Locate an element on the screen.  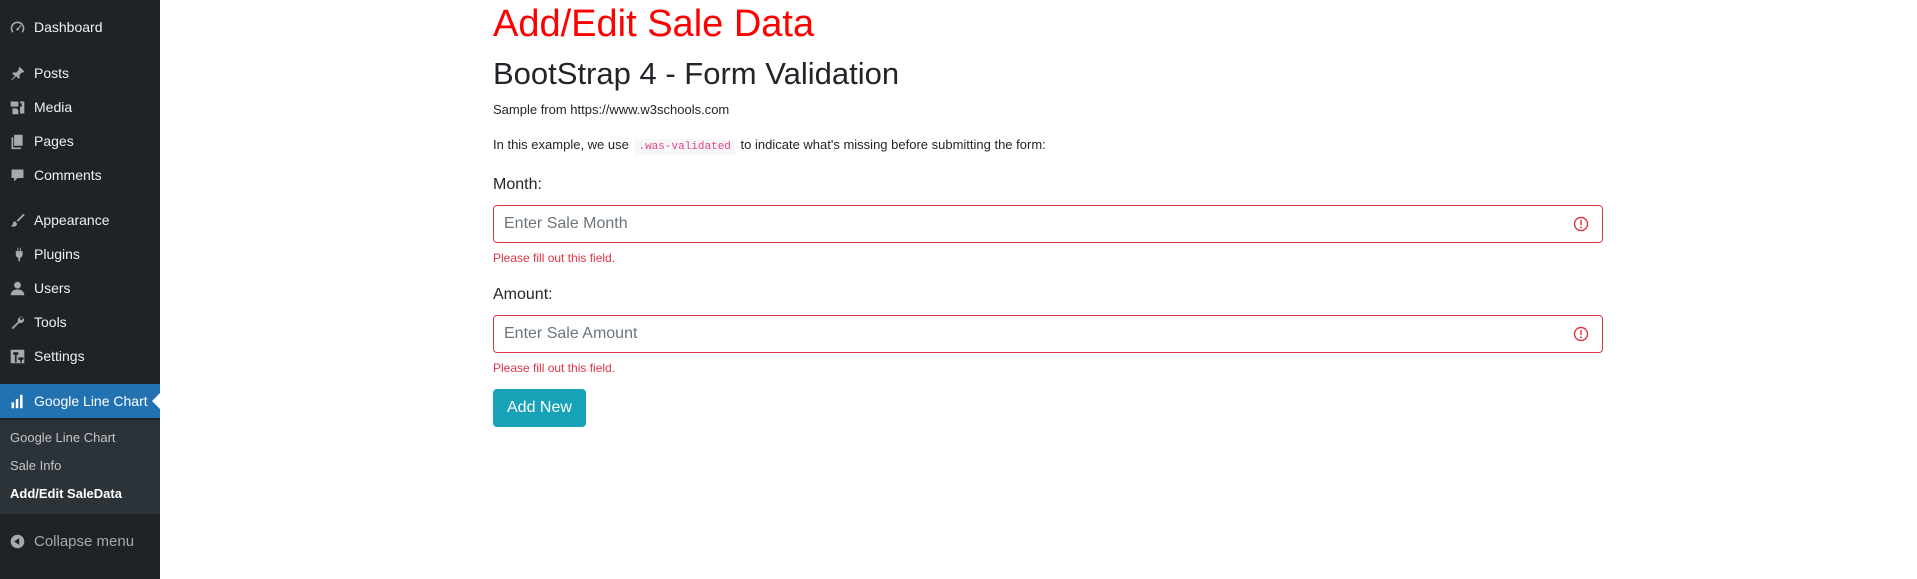
month-label: Month: is located at coordinates (517, 184).